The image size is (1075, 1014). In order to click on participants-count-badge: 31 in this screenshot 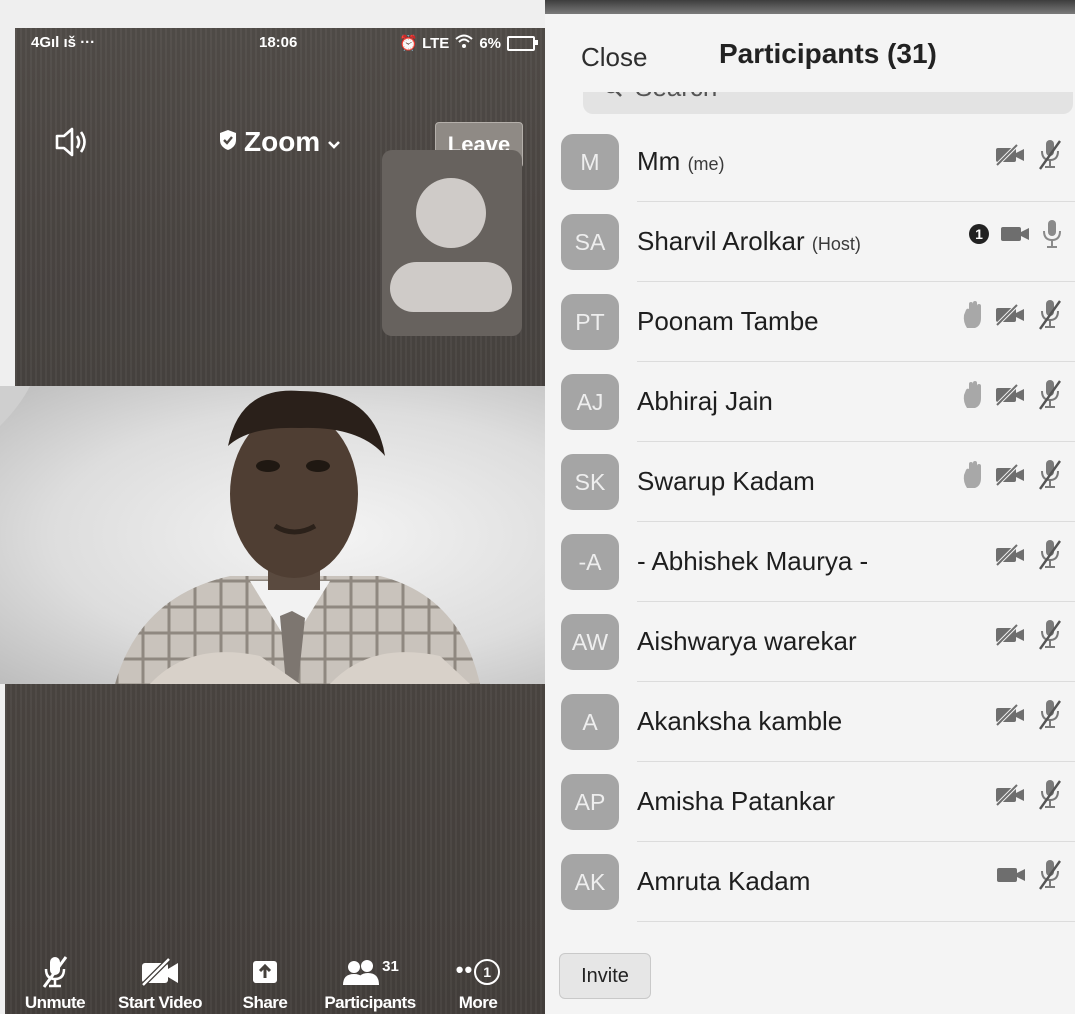, I will do `click(390, 966)`.